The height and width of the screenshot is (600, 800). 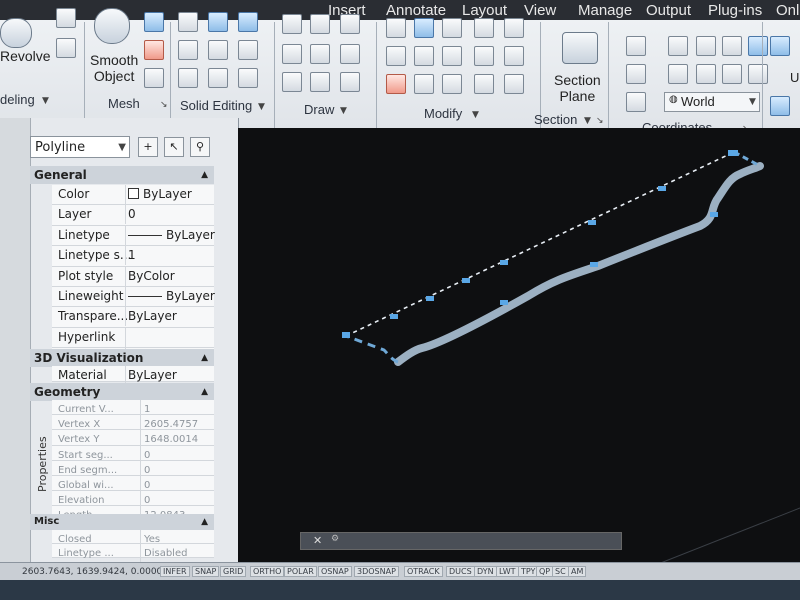 I want to click on section-geometry: Geometry ▲, so click(x=122, y=392).